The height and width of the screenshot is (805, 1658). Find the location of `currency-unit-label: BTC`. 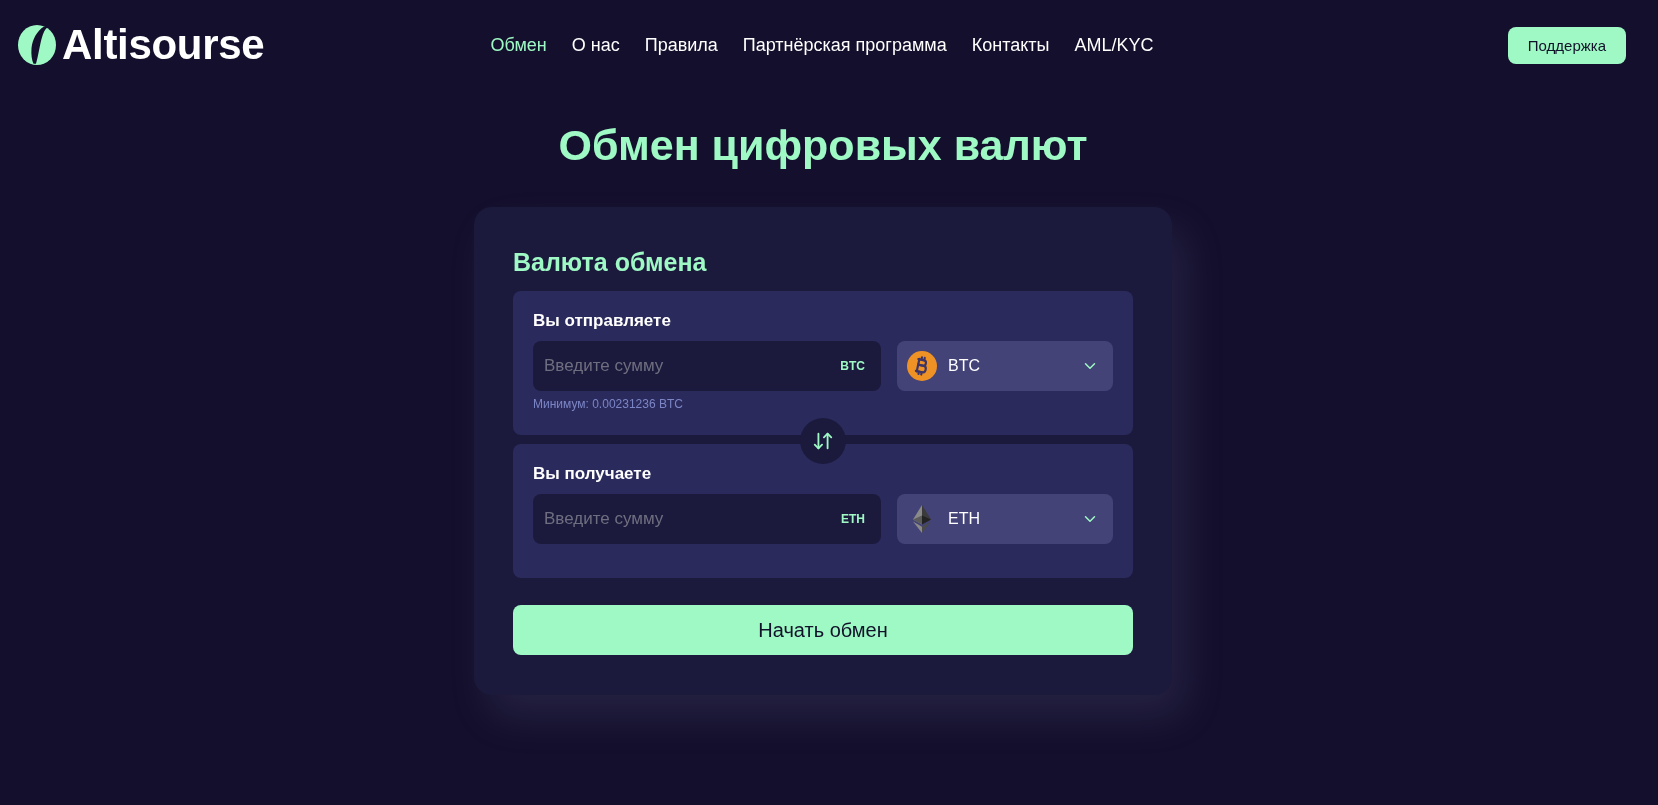

currency-unit-label: BTC is located at coordinates (852, 366).